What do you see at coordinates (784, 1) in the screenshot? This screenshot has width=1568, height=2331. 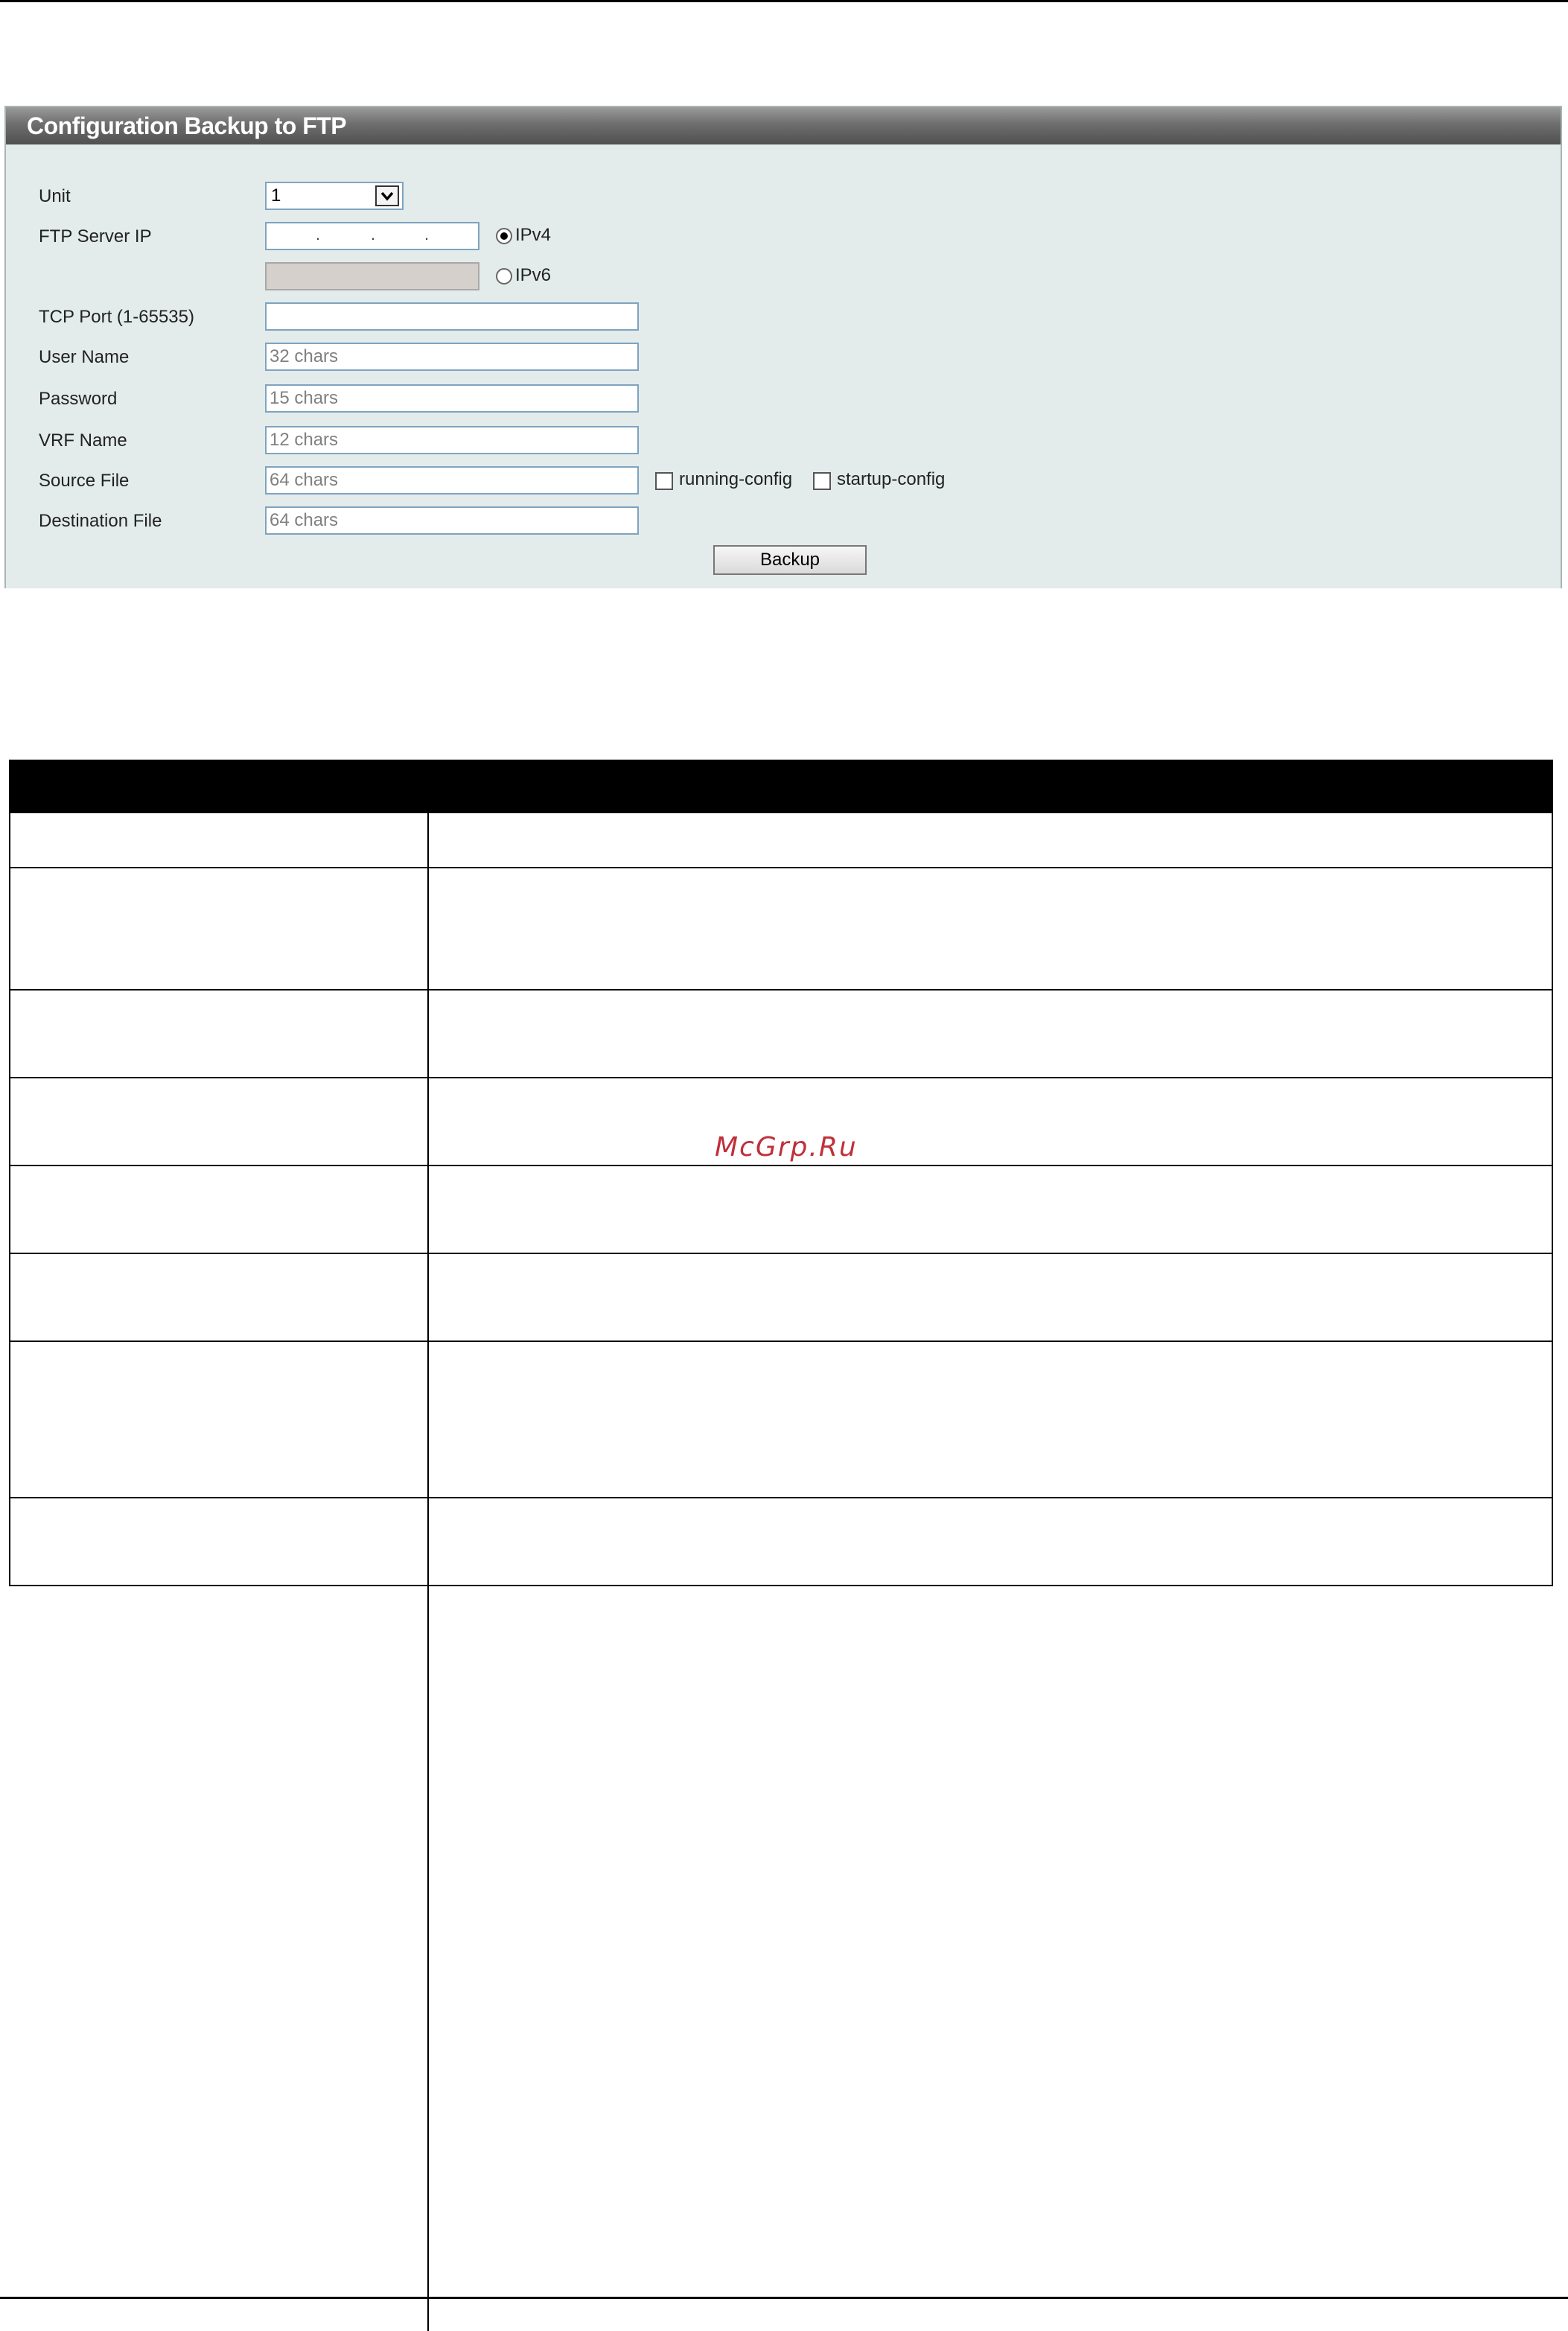 I see `top-rule` at bounding box center [784, 1].